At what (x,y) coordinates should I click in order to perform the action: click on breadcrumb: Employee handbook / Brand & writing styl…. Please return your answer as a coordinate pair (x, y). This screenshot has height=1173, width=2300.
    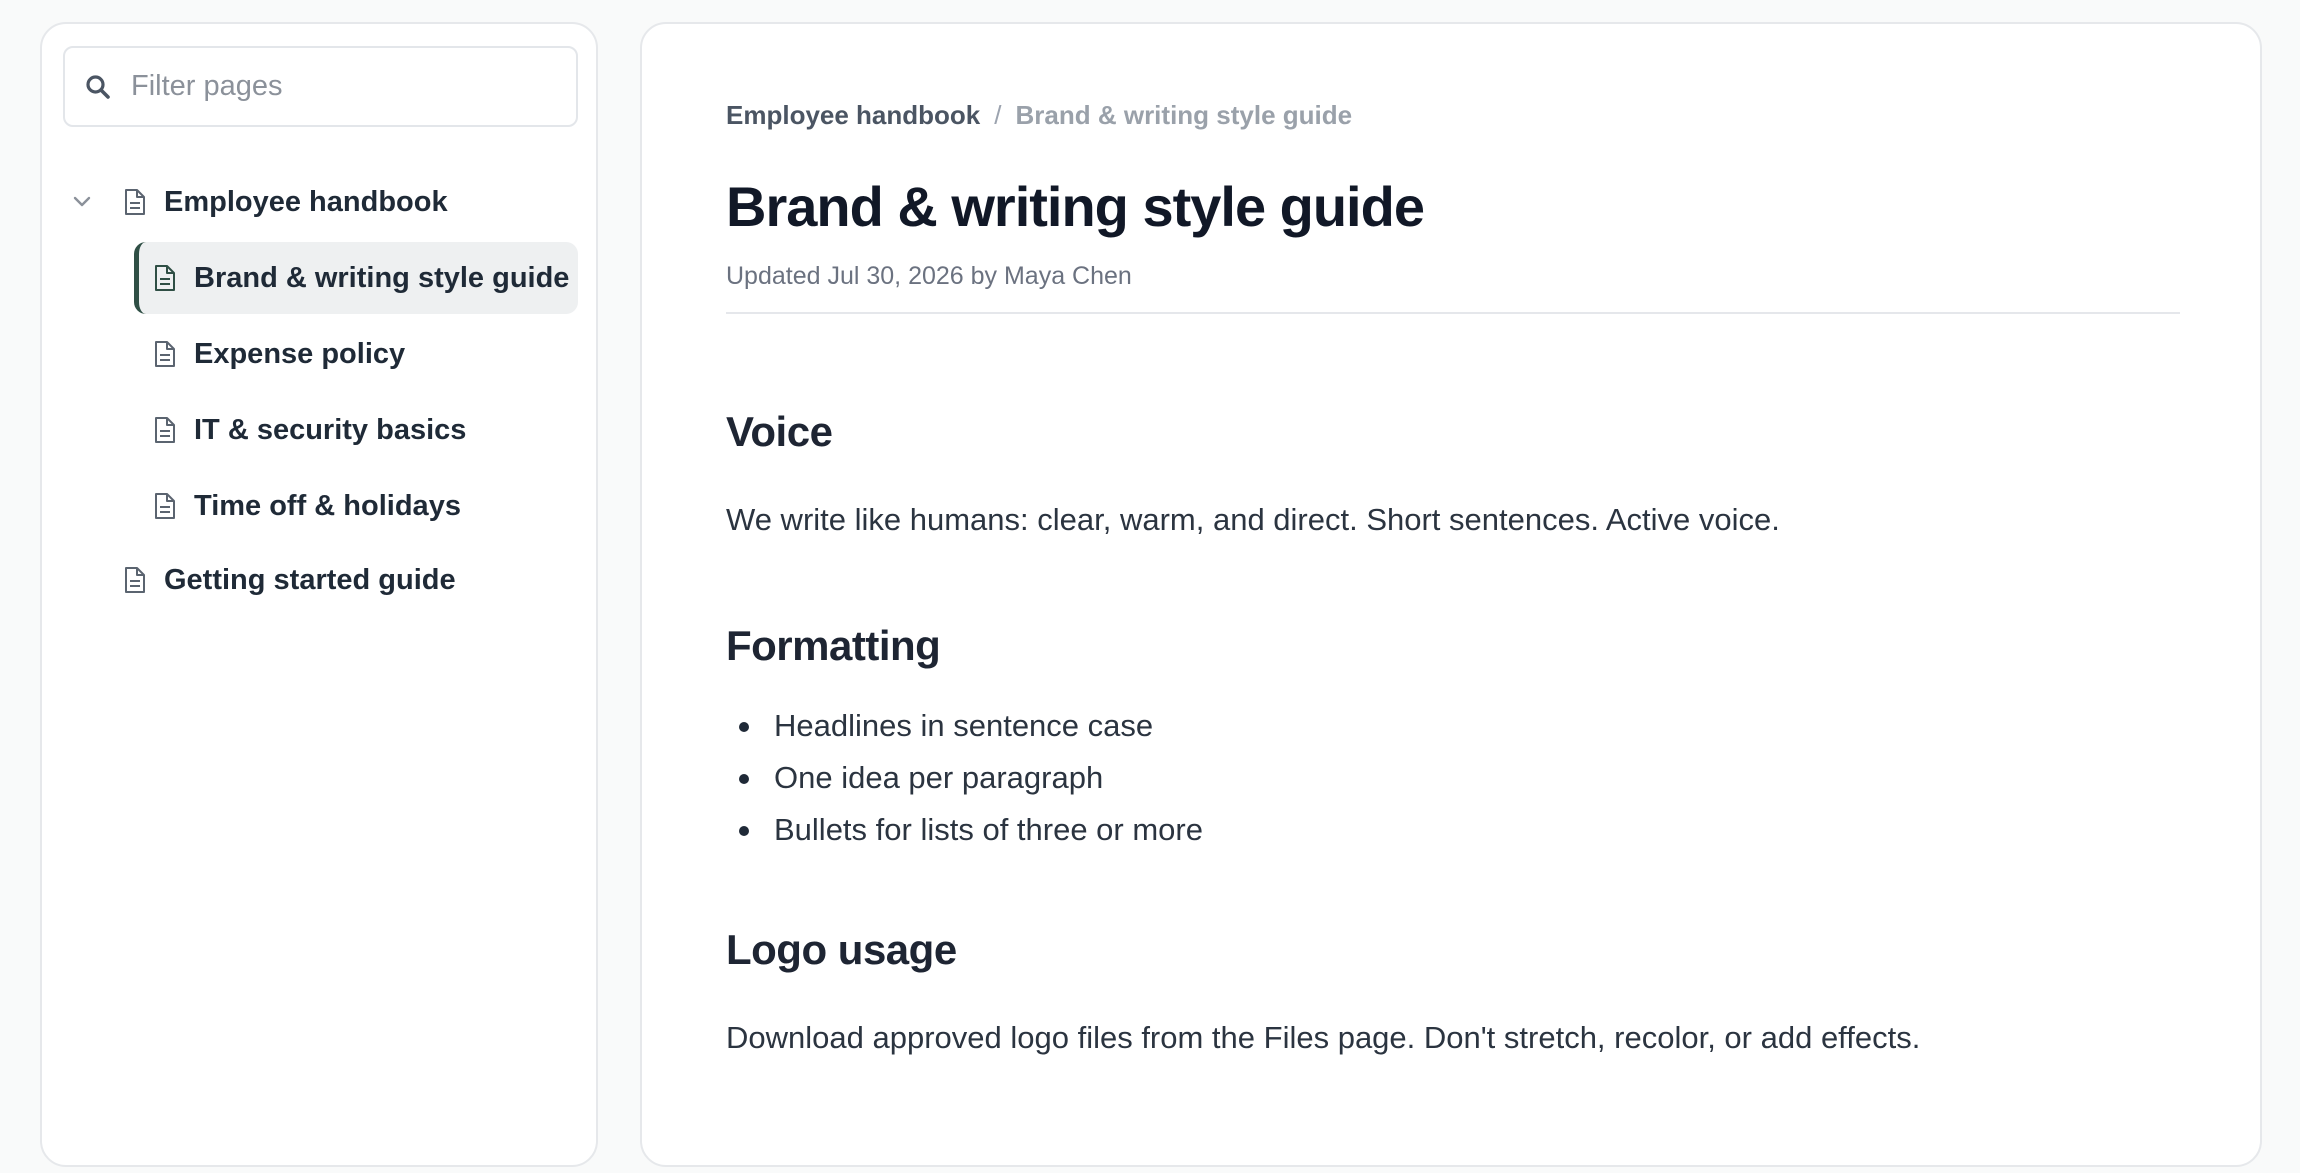
    Looking at the image, I should click on (1039, 115).